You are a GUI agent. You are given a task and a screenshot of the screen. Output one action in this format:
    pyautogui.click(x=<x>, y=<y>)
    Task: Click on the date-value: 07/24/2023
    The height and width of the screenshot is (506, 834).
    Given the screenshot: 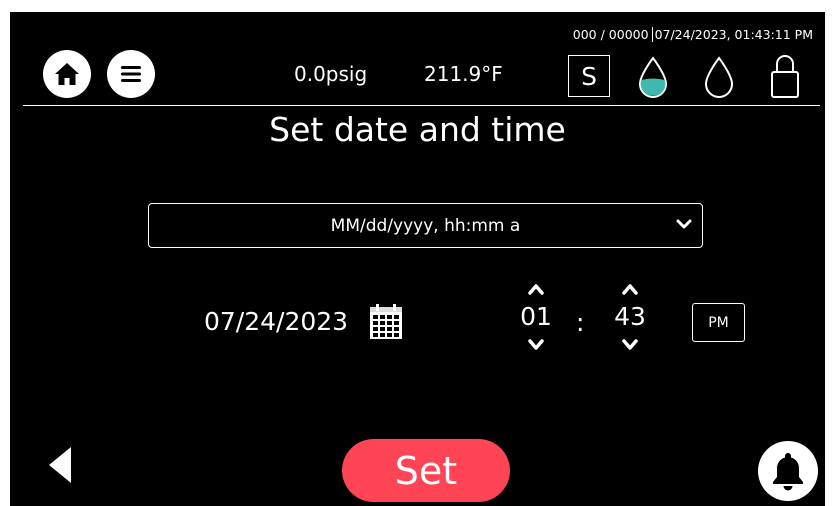 What is the action you would take?
    pyautogui.click(x=276, y=321)
    